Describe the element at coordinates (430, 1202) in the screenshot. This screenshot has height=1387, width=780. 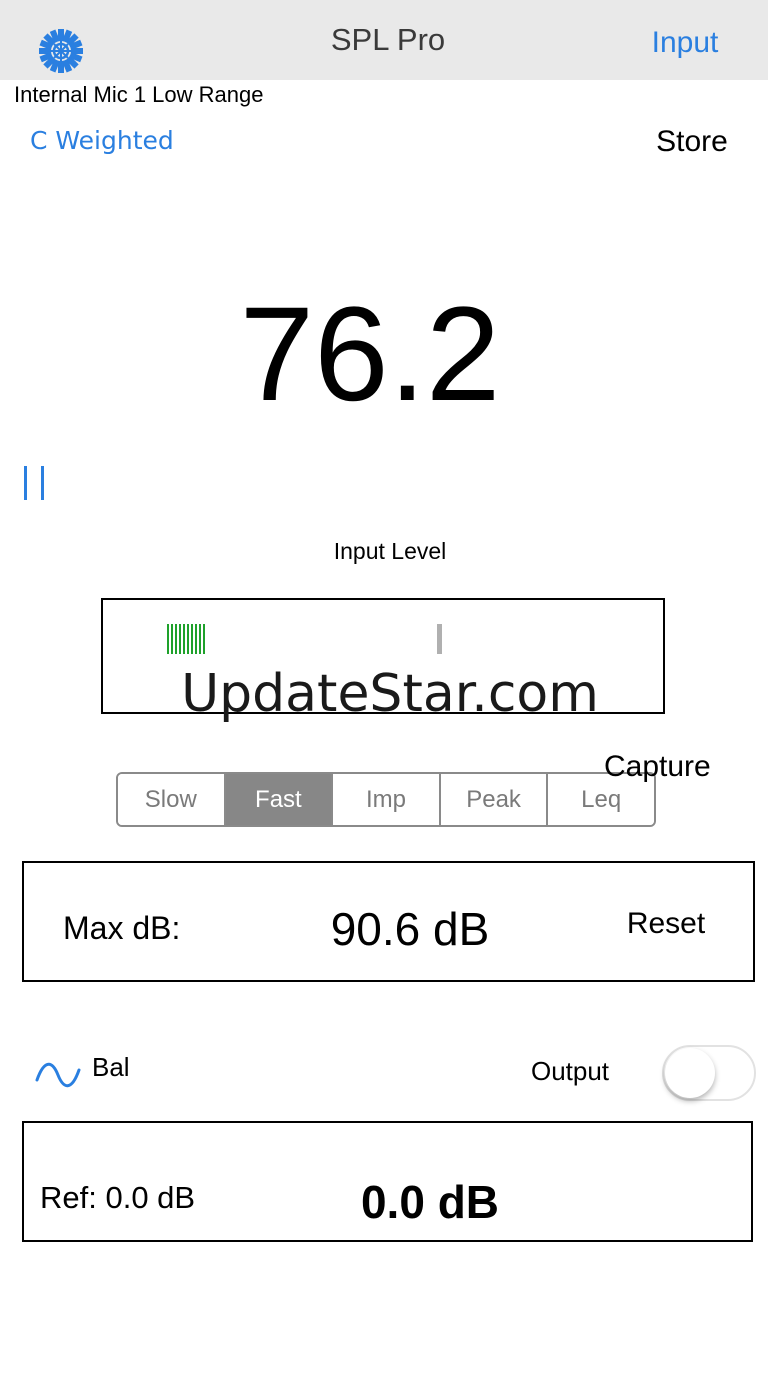
I see `reference-value: 0.0 dB` at that location.